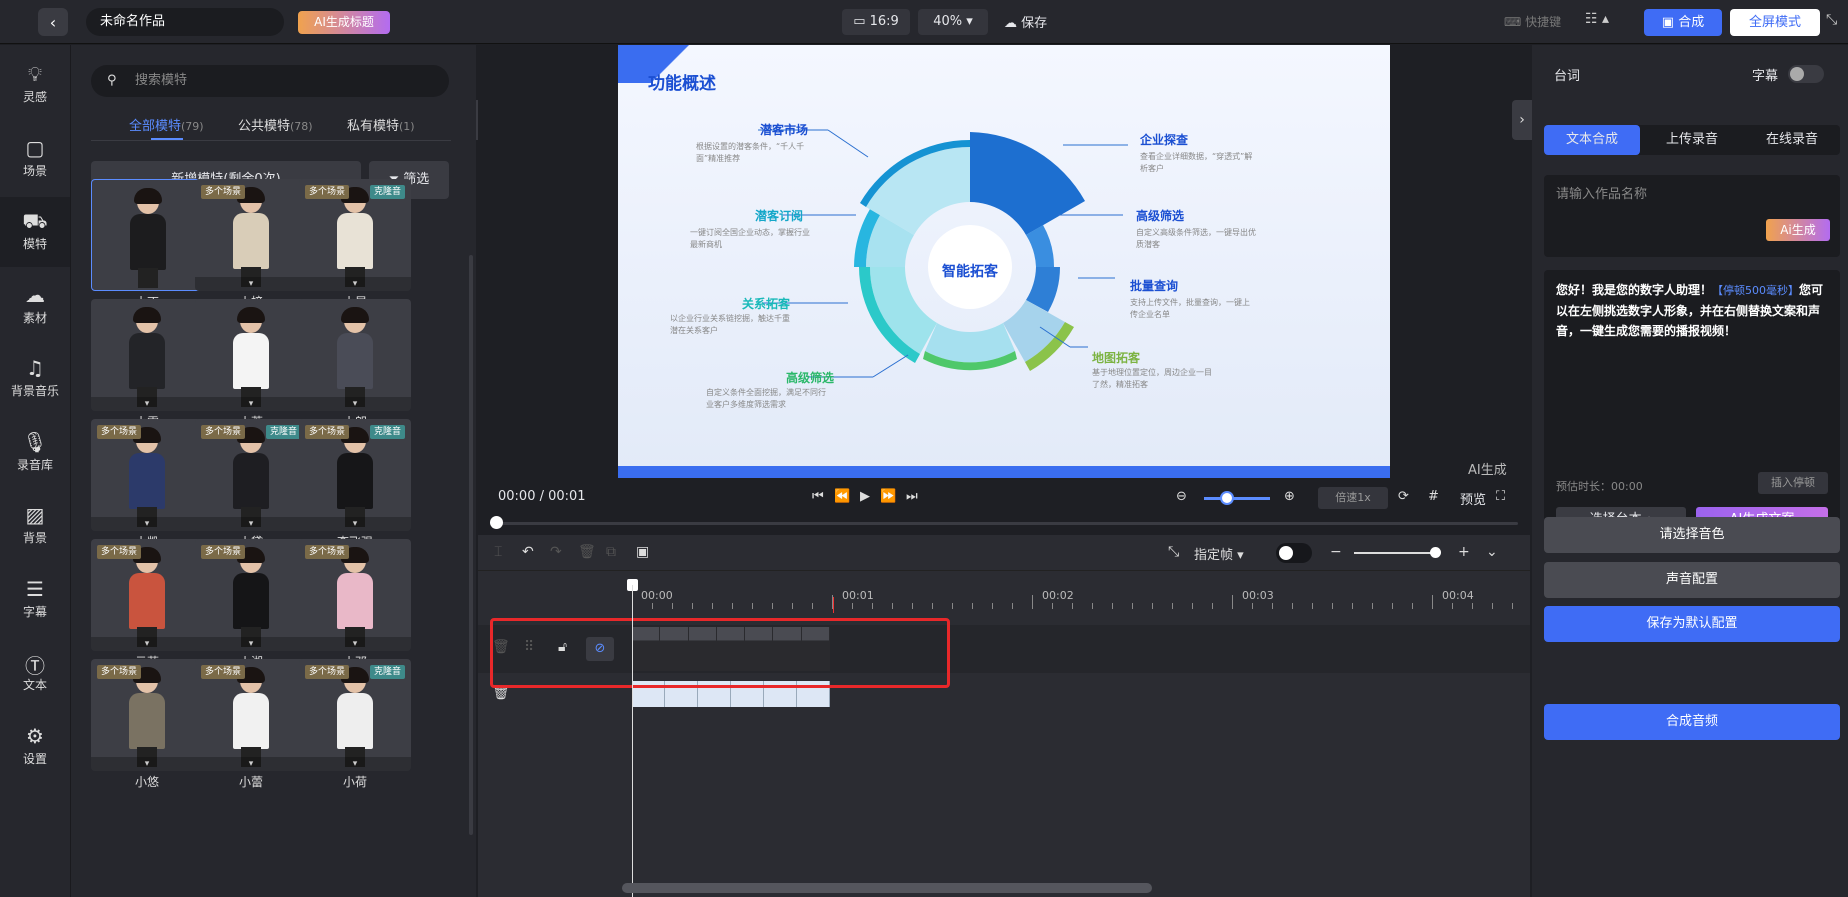 The image size is (1848, 897). Describe the element at coordinates (53, 22) in the screenshot. I see `back-button: ‹` at that location.